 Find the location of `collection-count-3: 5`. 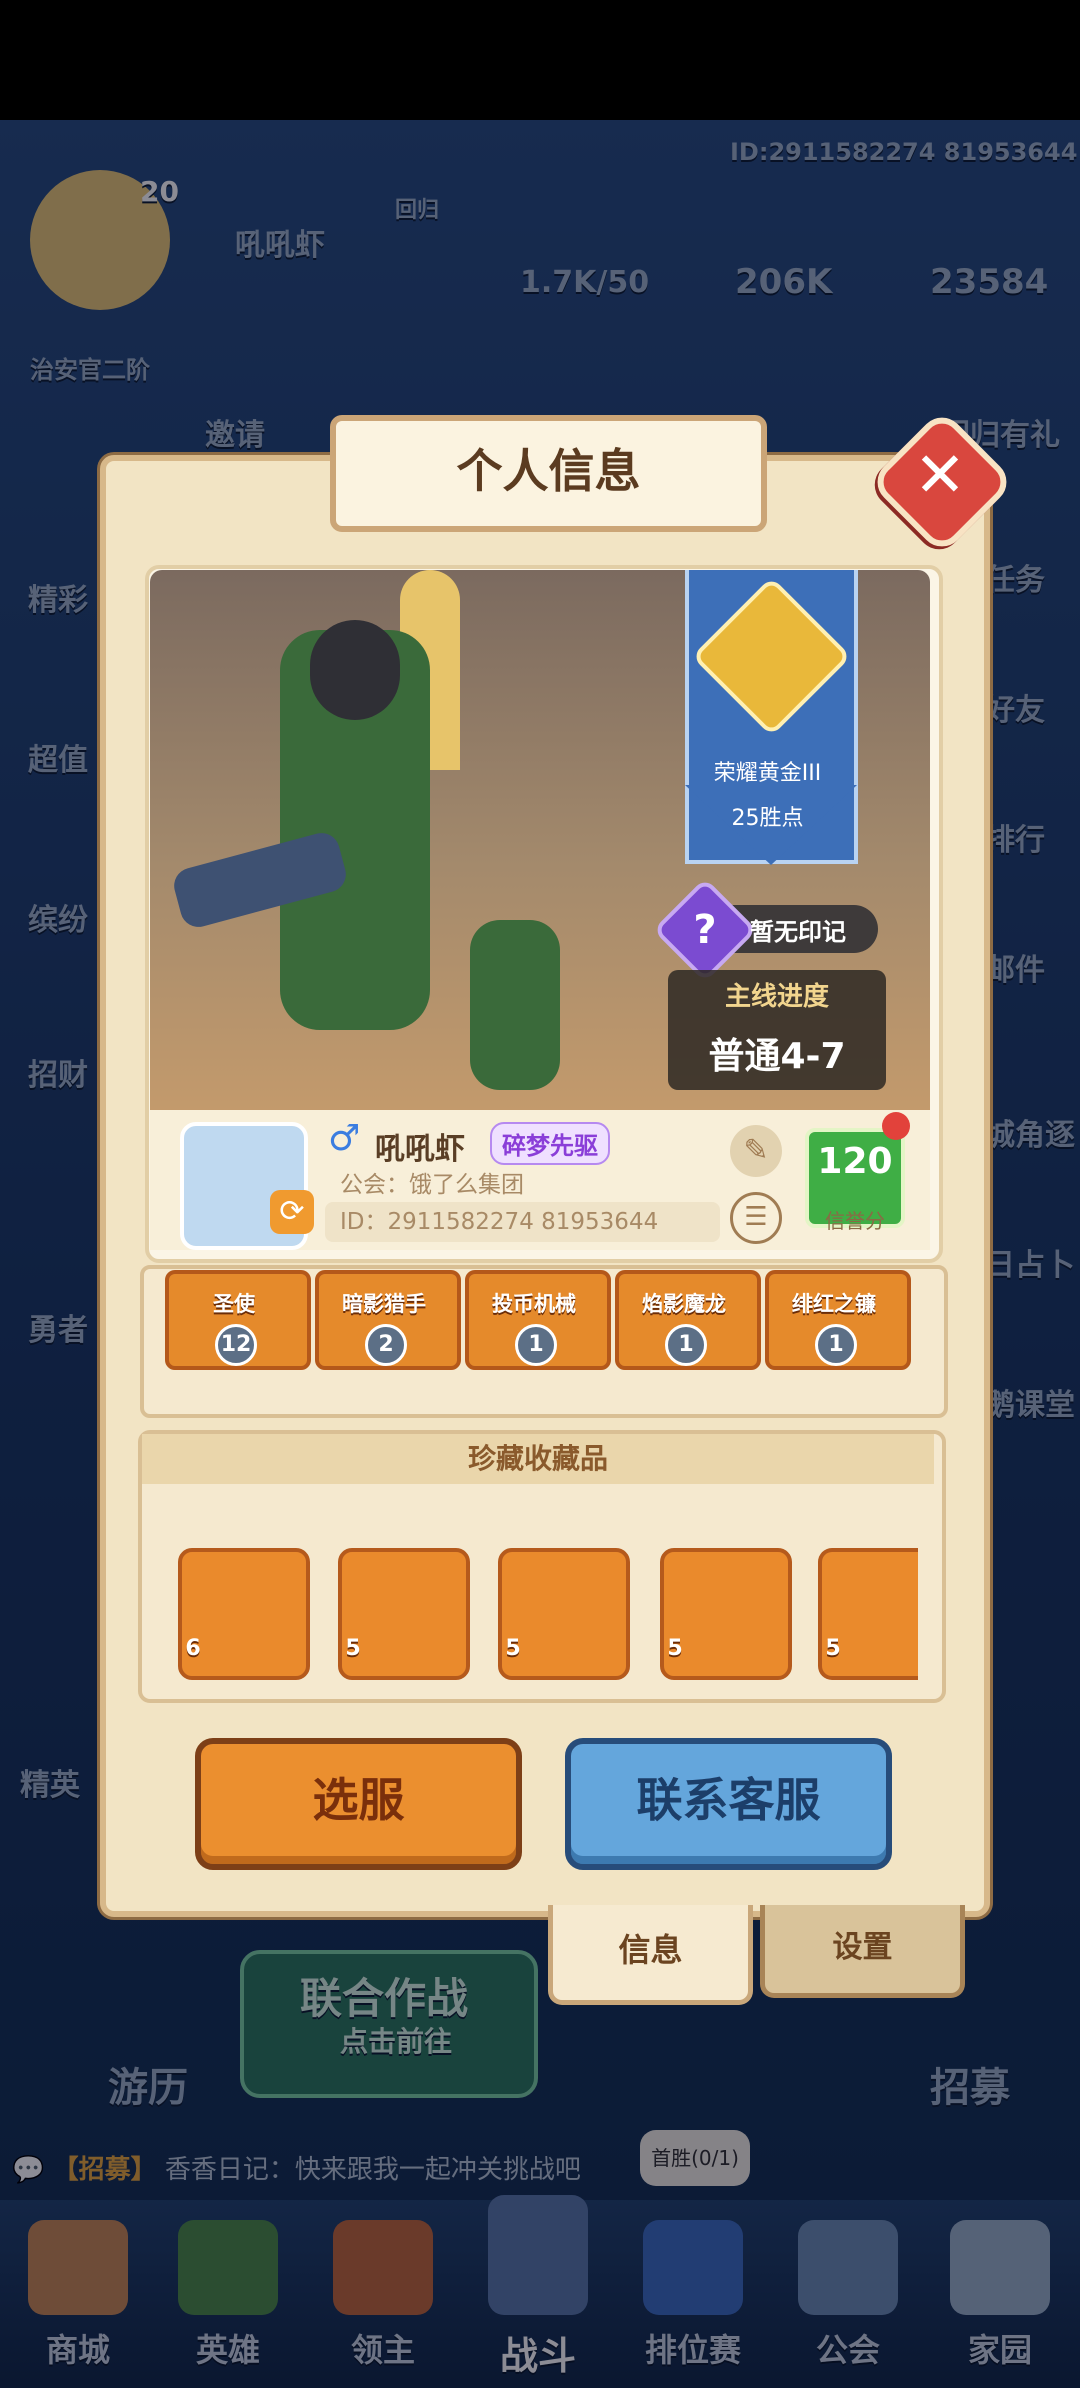

collection-count-3: 5 is located at coordinates (513, 1648).